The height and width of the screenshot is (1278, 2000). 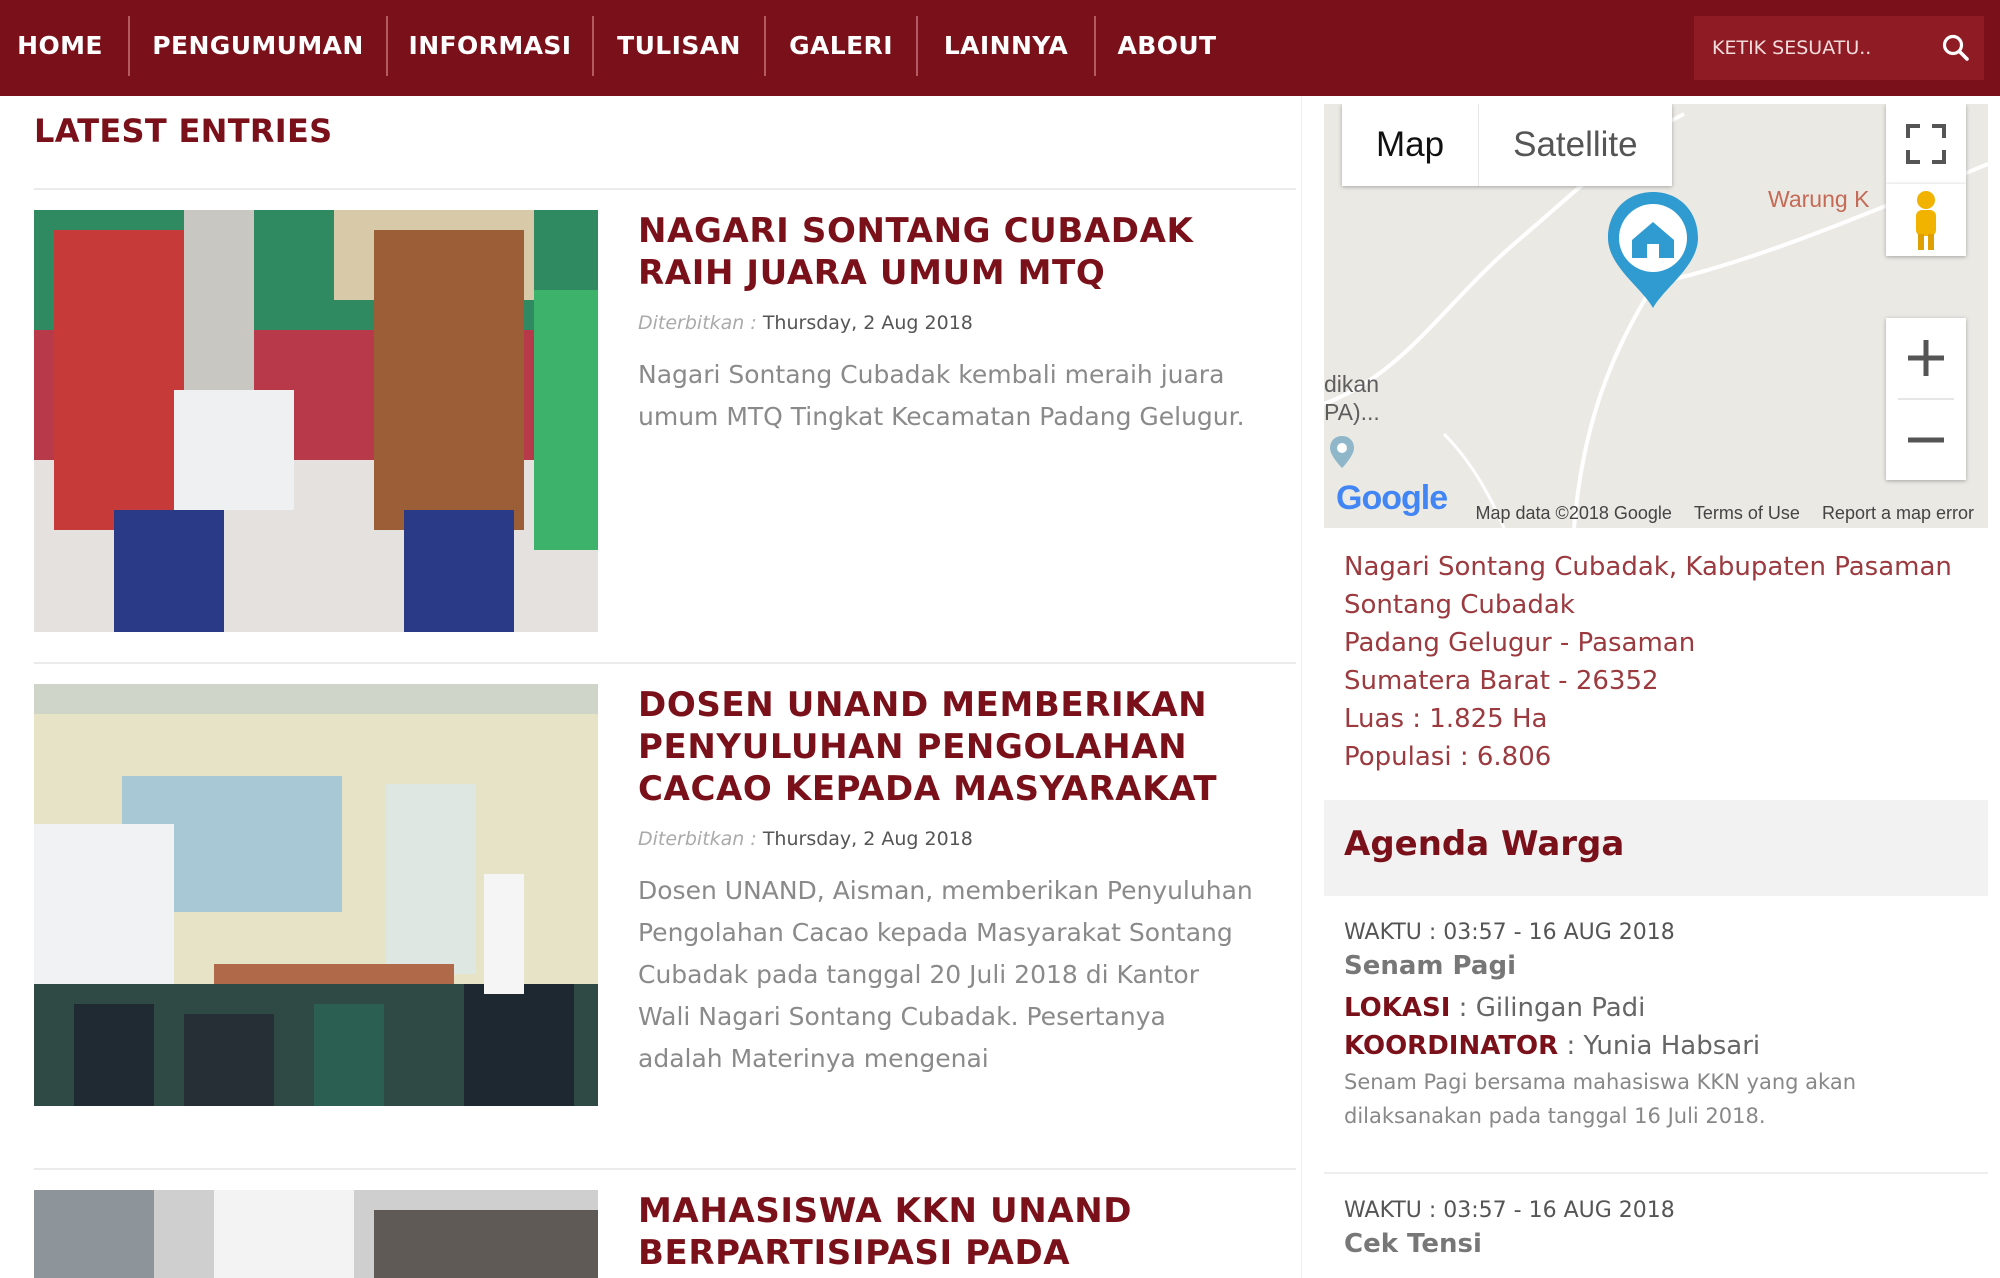 What do you see at coordinates (1484, 844) in the screenshot?
I see `agenda-title: Agenda Warga` at bounding box center [1484, 844].